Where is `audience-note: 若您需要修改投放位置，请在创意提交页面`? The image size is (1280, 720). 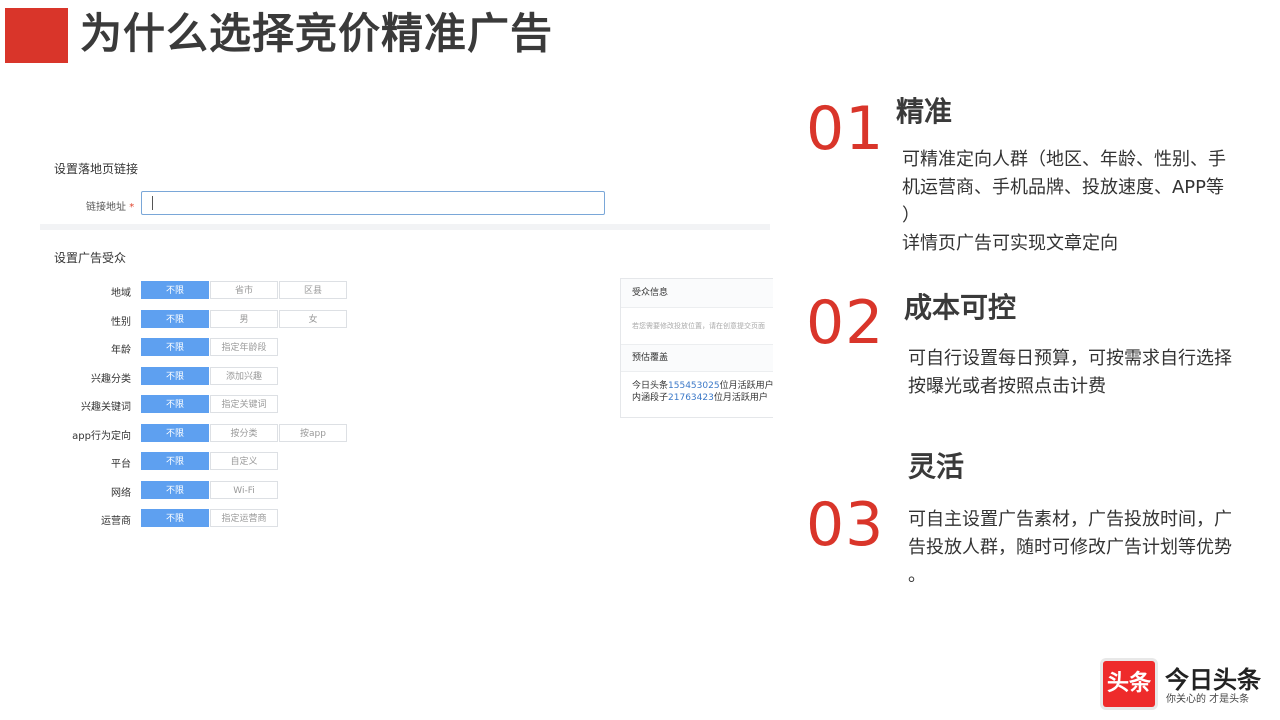
audience-note: 若您需要修改投放位置，请在创意提交页面 is located at coordinates (697, 326).